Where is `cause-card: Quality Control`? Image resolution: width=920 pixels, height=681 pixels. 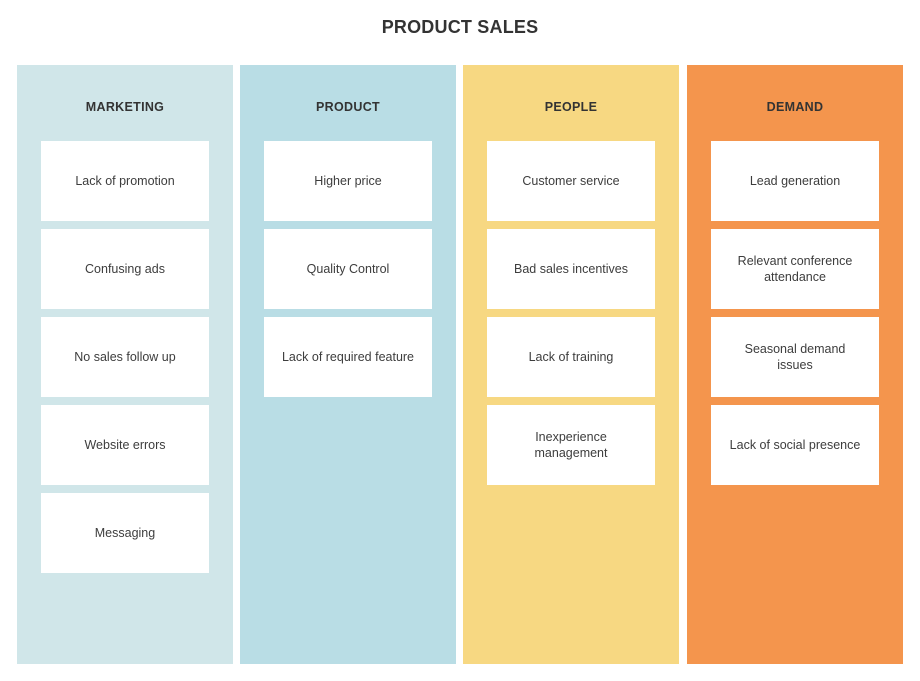
cause-card: Quality Control is located at coordinates (348, 269).